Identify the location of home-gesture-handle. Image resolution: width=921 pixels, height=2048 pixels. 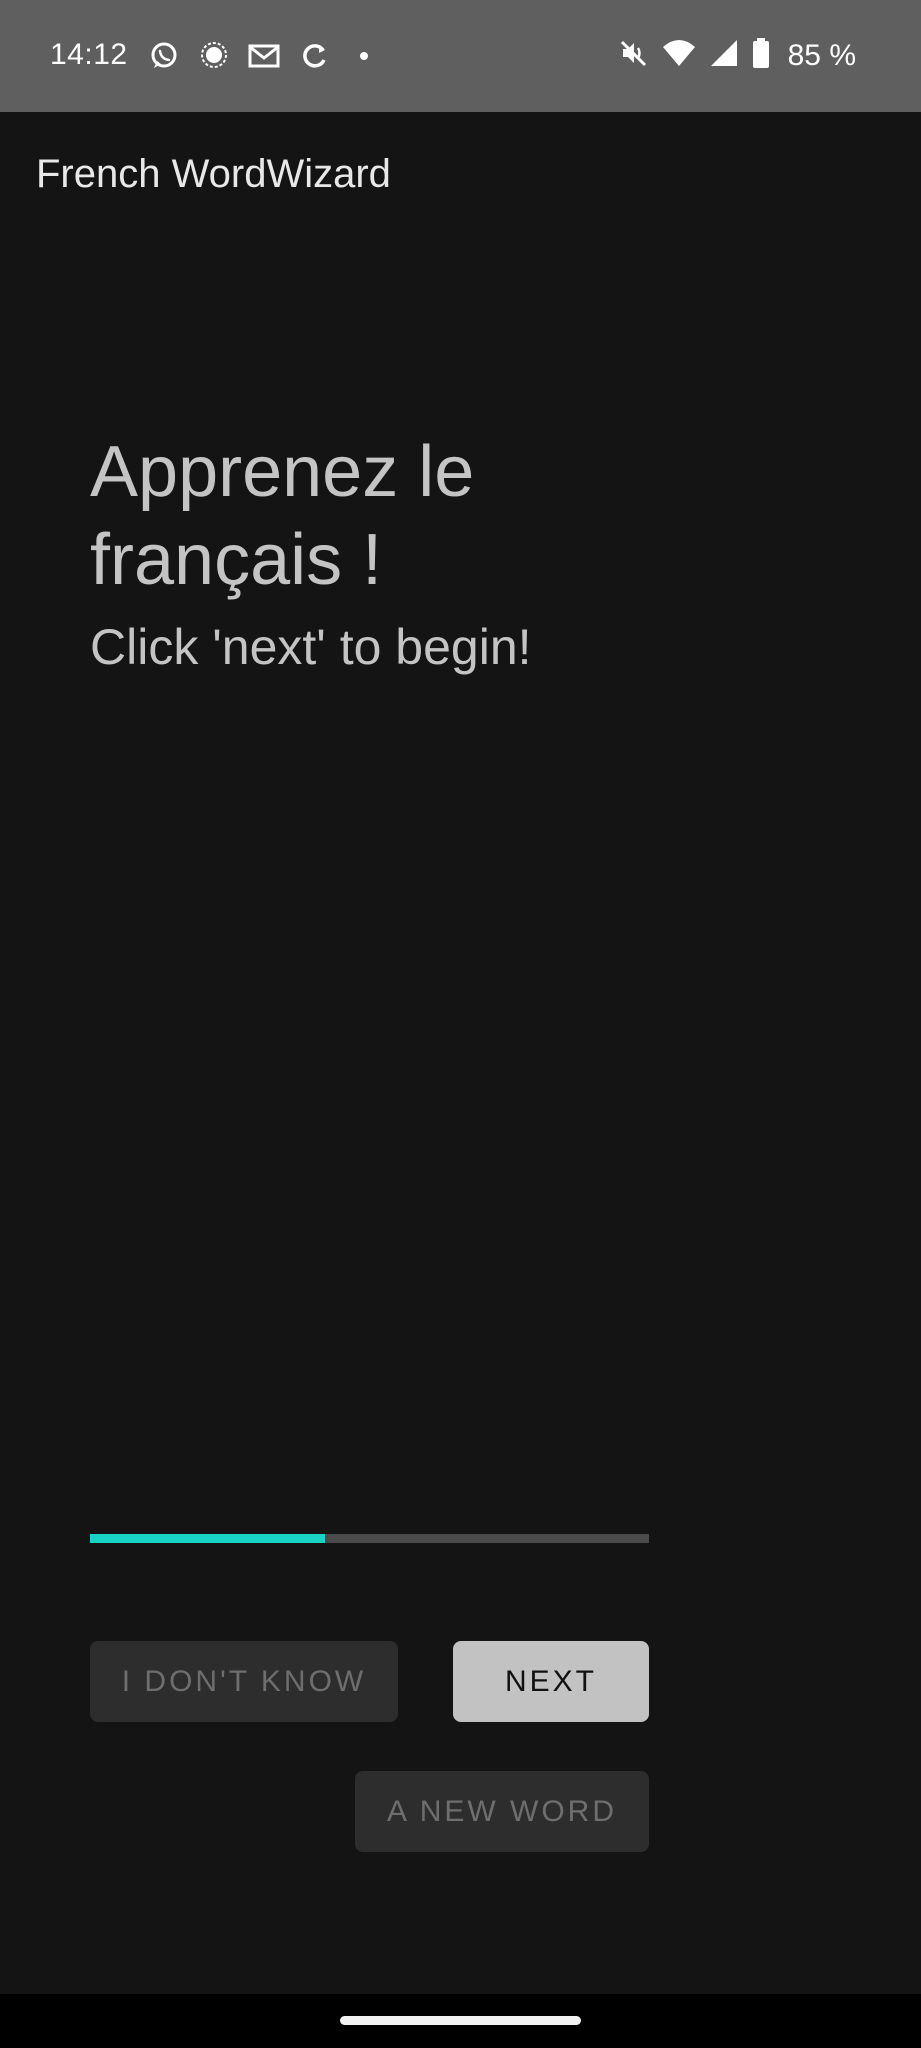
(460, 2020).